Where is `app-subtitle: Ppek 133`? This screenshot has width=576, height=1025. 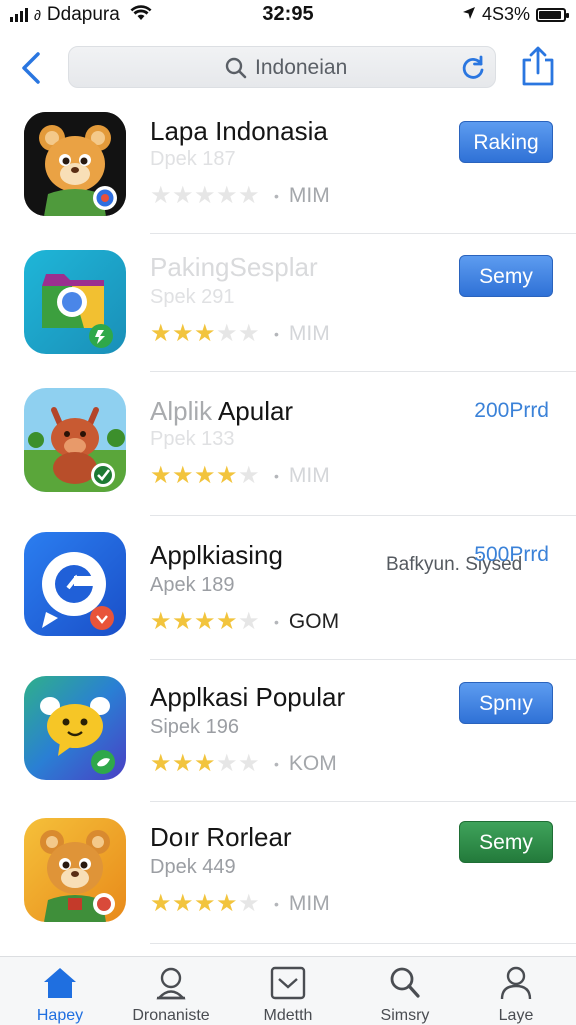
app-subtitle: Ppek 133 is located at coordinates (192, 439).